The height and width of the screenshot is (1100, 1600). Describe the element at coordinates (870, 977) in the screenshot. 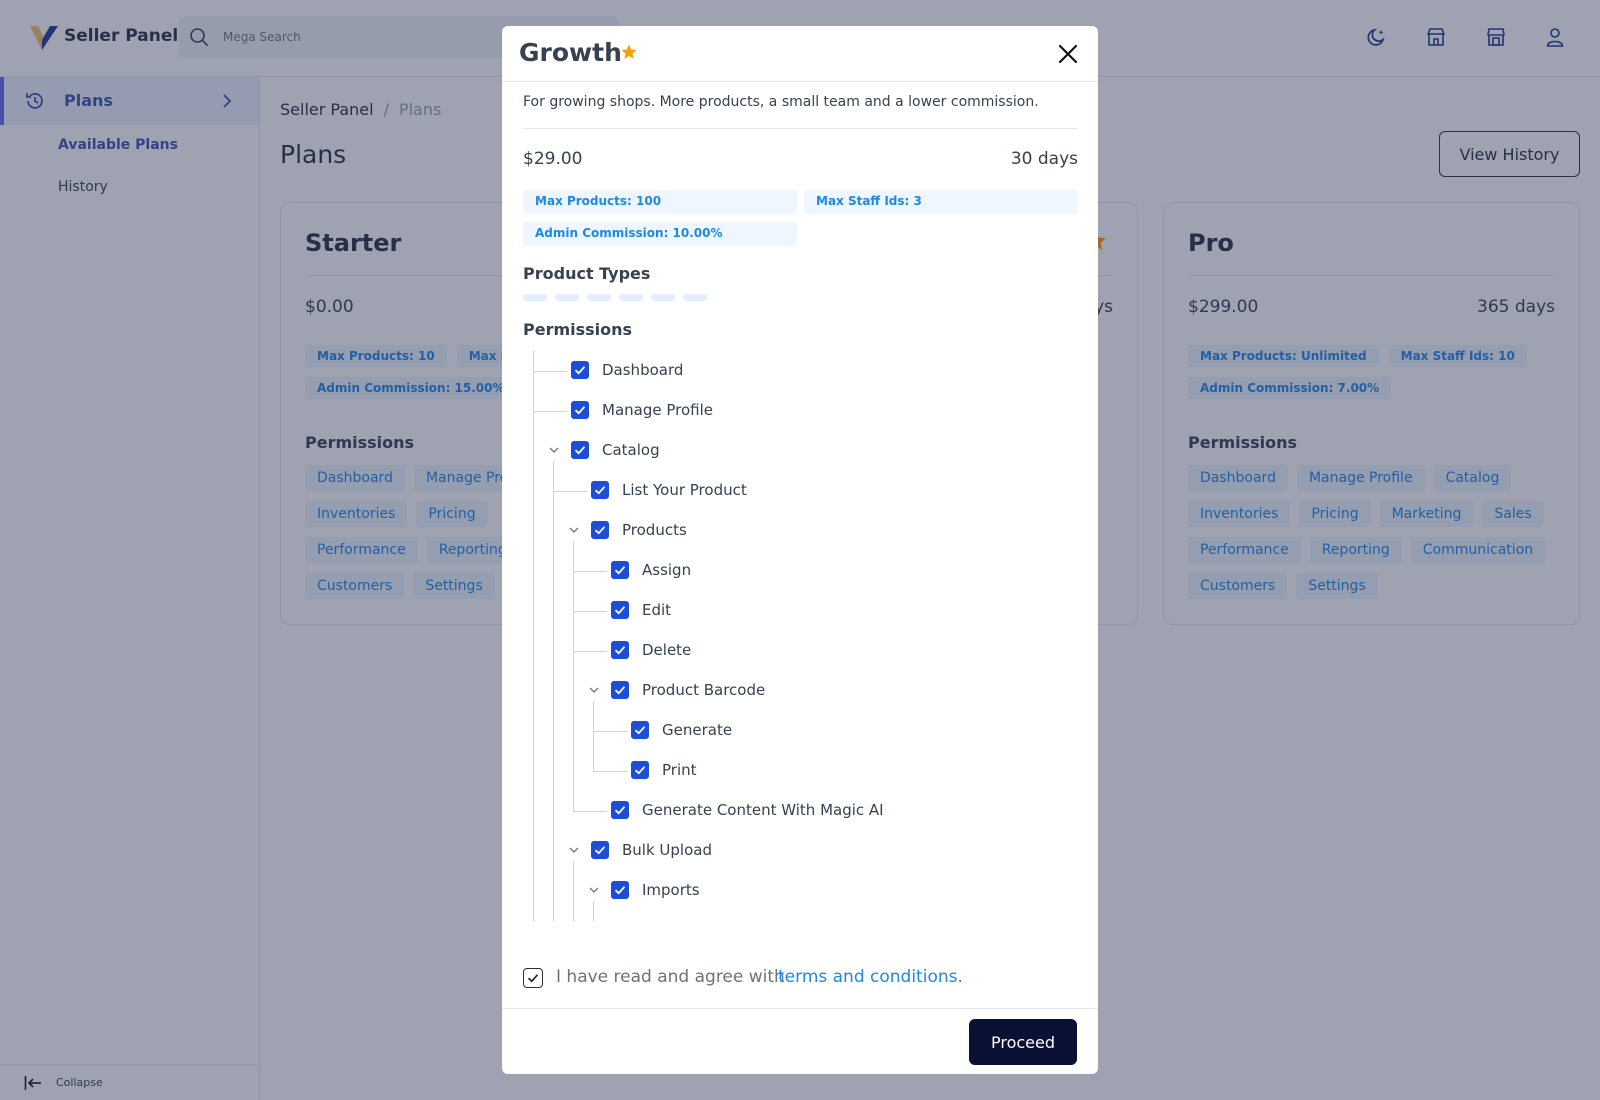

I see `terms-link: terms and conditions.` at that location.